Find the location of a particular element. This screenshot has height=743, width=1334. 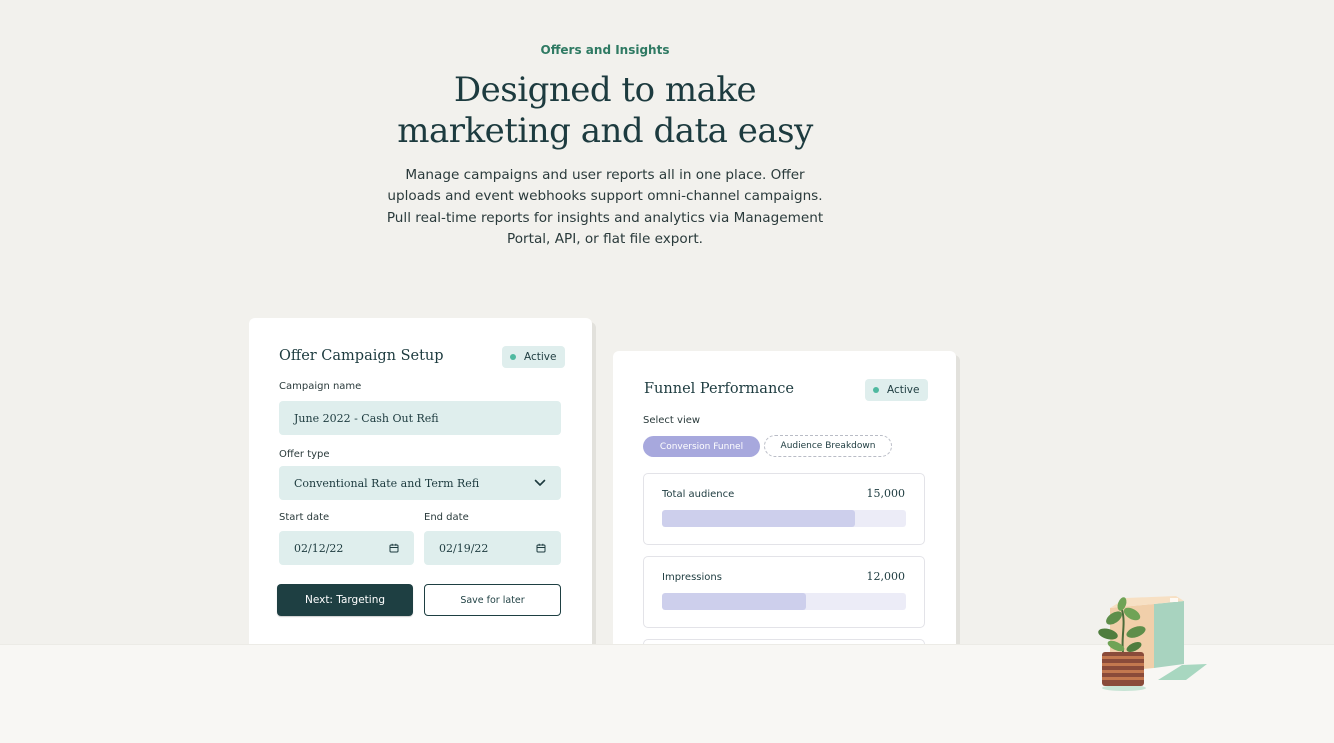

select-view-label: Select view is located at coordinates (672, 420).